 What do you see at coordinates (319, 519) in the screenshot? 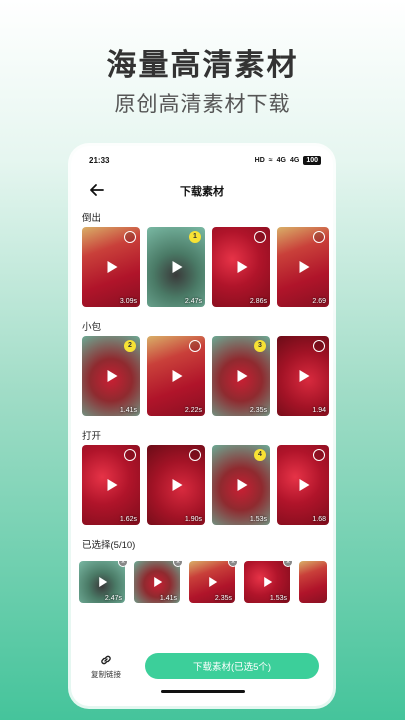
I see `duration-label: 1.68` at bounding box center [319, 519].